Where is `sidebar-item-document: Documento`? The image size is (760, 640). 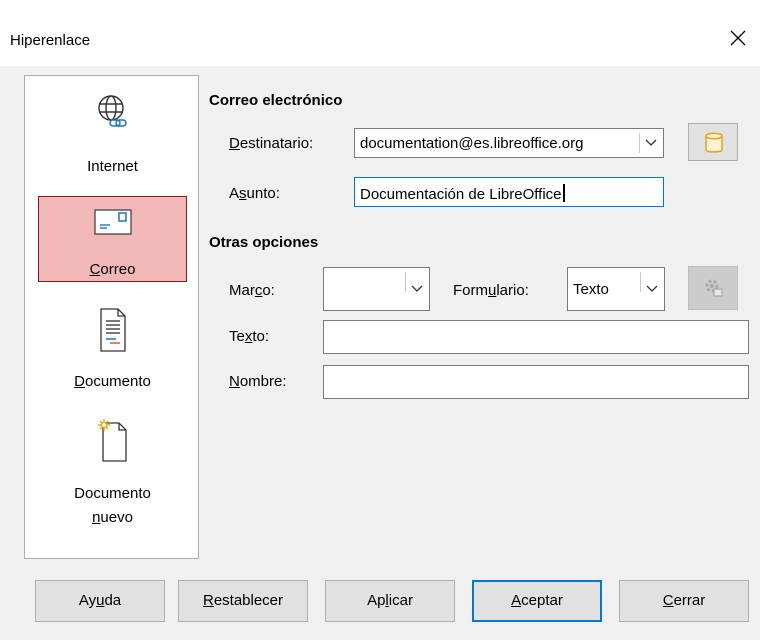
sidebar-item-document: Documento is located at coordinates (112, 351).